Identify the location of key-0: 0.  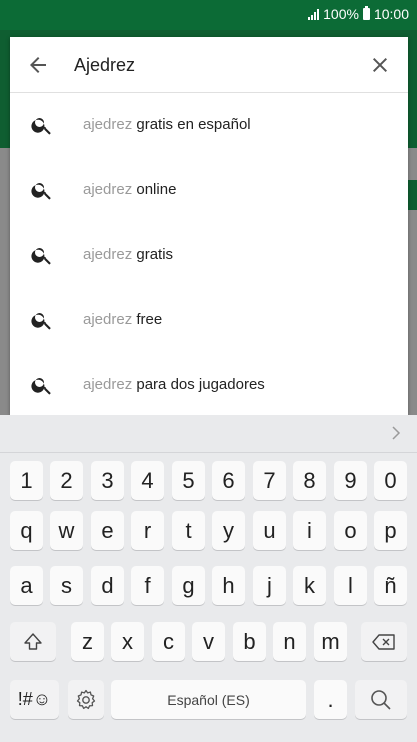
(390, 480).